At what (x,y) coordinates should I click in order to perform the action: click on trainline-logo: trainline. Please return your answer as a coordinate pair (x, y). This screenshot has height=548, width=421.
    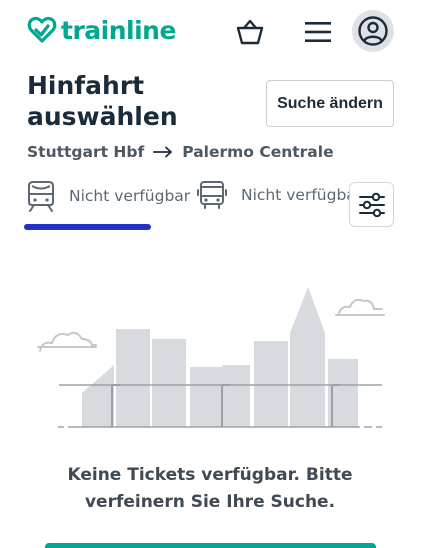
    Looking at the image, I should click on (101, 30).